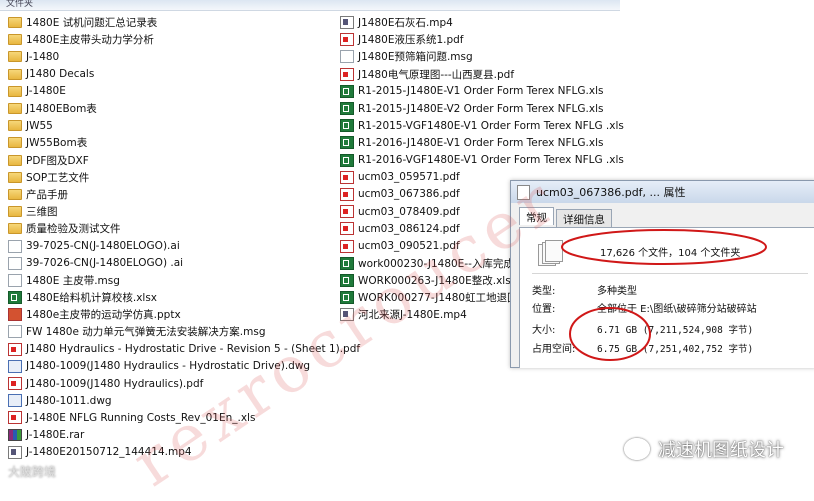 The image size is (814, 501). What do you see at coordinates (436, 74) in the screenshot?
I see `file-name: J1480电气原理图---山西夏县.pdf` at bounding box center [436, 74].